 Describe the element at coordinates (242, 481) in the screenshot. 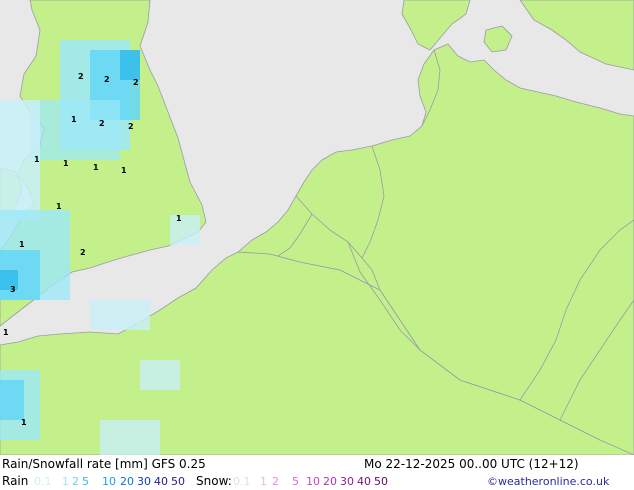

I see `snow-legend-value: 0.1` at that location.